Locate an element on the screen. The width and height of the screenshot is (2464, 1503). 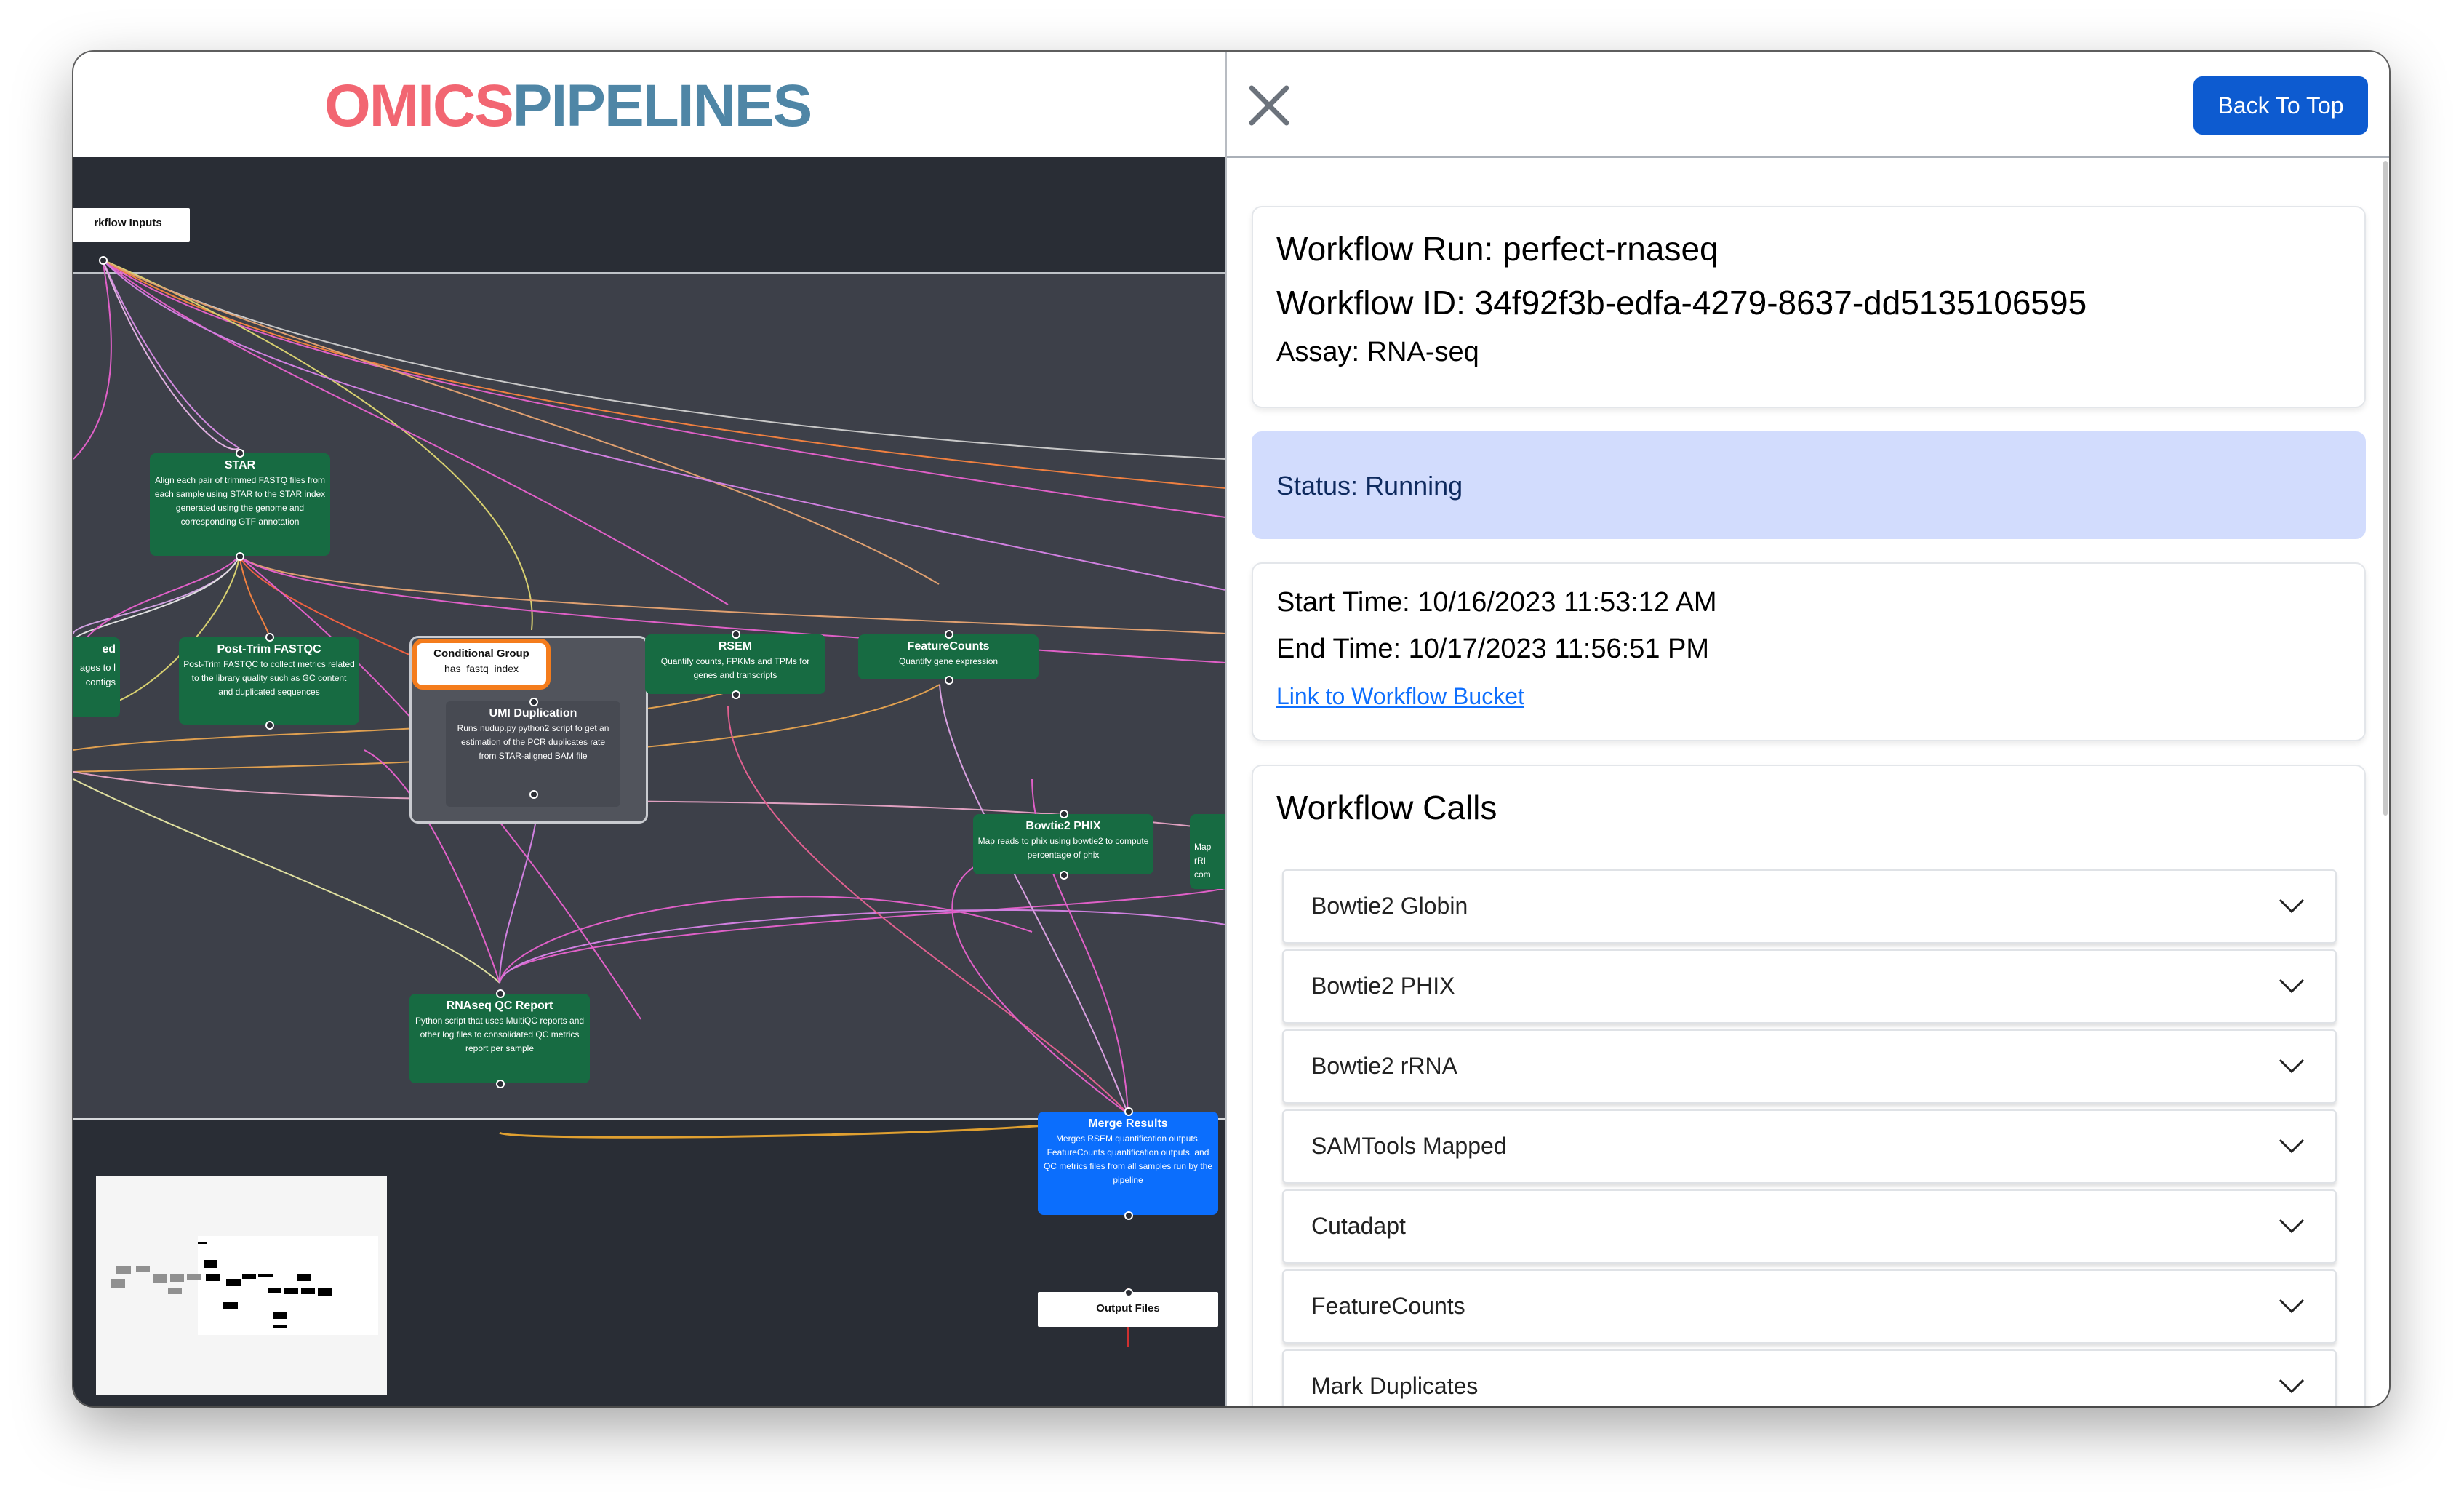
workflow-calls-title: Workflow Calls is located at coordinates (1386, 807).